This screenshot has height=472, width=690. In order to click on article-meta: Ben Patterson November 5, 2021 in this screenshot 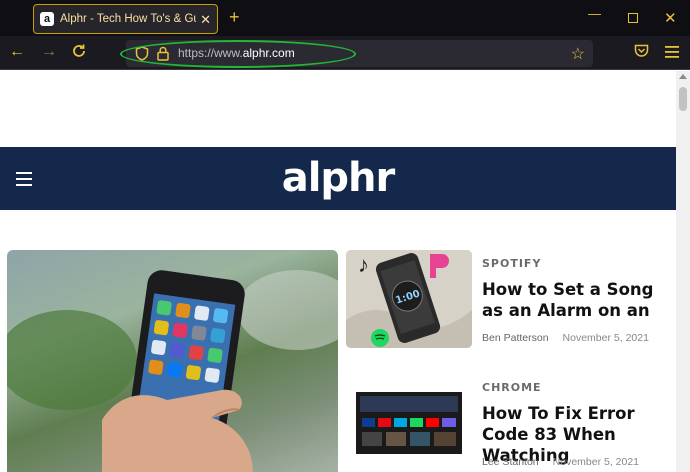, I will do `click(565, 338)`.